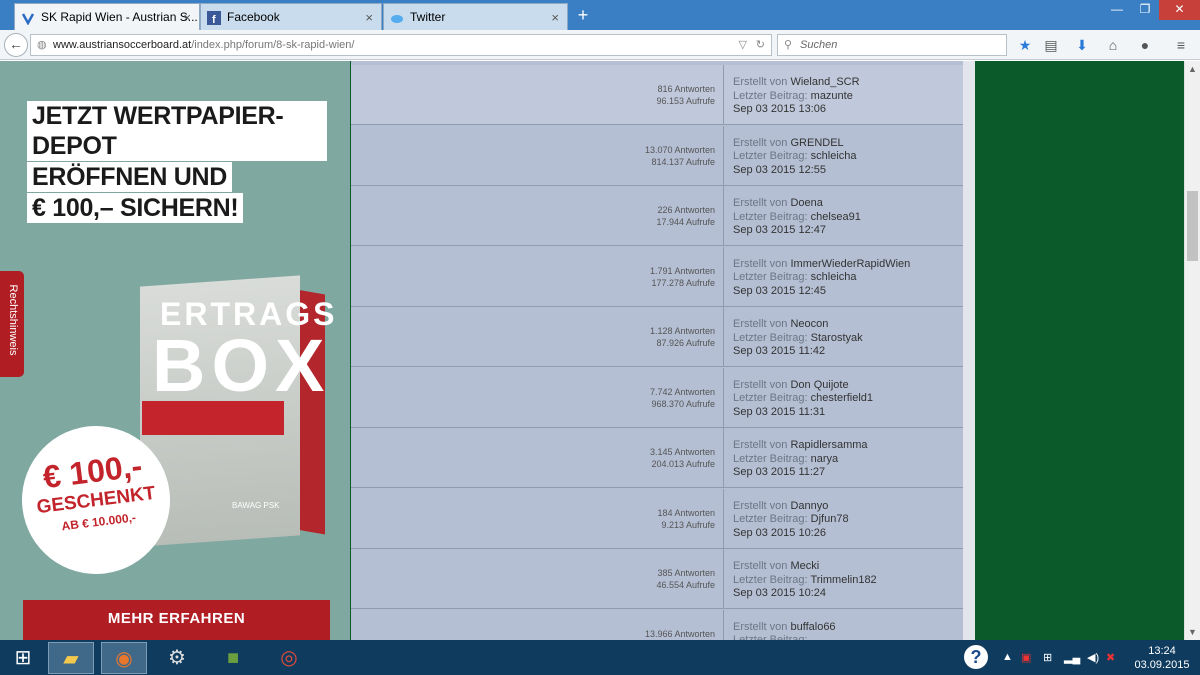  What do you see at coordinates (760, 445) in the screenshot?
I see `created-by-label: Erstellt von` at bounding box center [760, 445].